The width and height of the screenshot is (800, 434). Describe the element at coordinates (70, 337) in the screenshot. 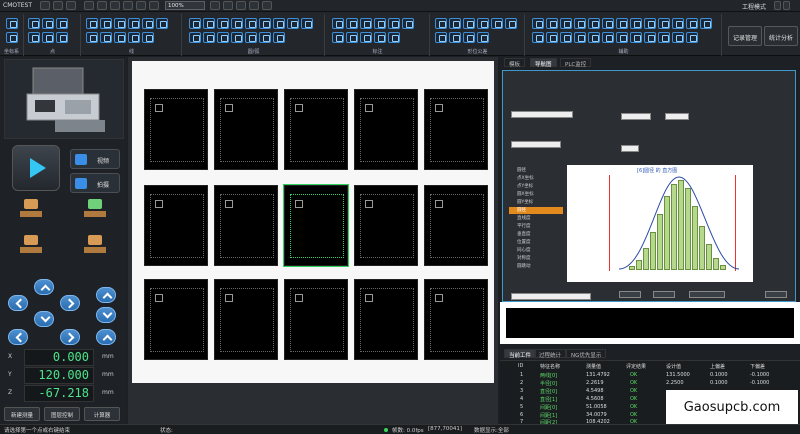

I see `rotate-right-button` at that location.